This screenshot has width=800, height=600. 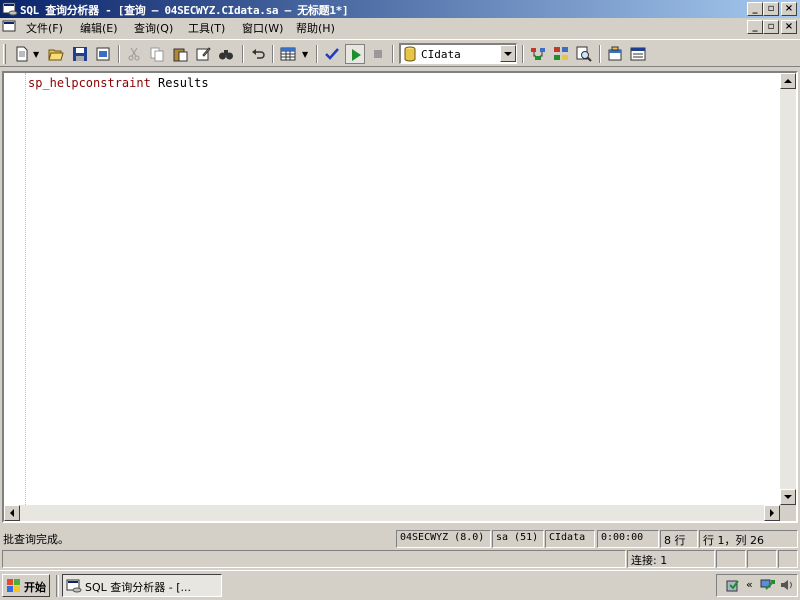 What do you see at coordinates (180, 54) in the screenshot?
I see `paste-icon` at bounding box center [180, 54].